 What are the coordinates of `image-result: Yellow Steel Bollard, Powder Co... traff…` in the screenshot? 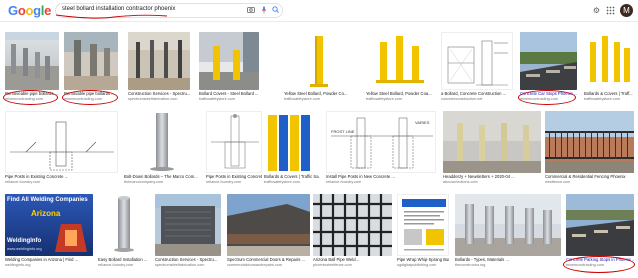 It's located at (319, 69).